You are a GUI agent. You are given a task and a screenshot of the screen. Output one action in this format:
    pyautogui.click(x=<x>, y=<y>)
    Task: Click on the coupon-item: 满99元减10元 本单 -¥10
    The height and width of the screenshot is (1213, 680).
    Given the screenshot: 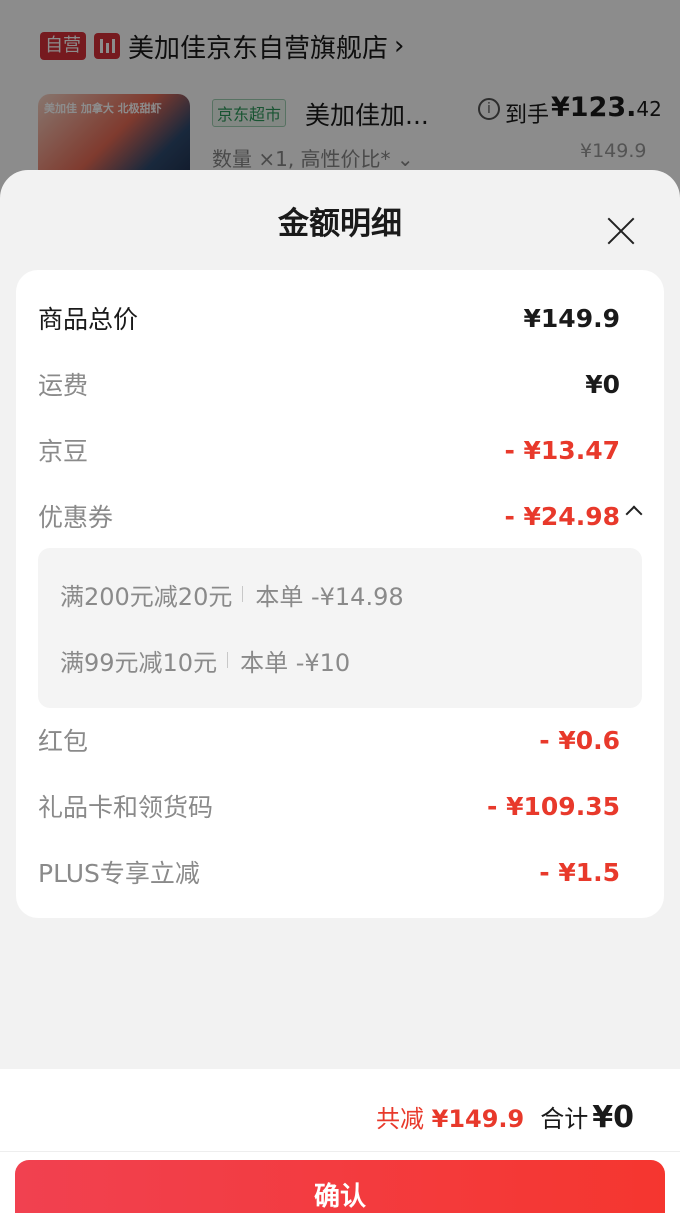 What is the action you would take?
    pyautogui.click(x=205, y=660)
    